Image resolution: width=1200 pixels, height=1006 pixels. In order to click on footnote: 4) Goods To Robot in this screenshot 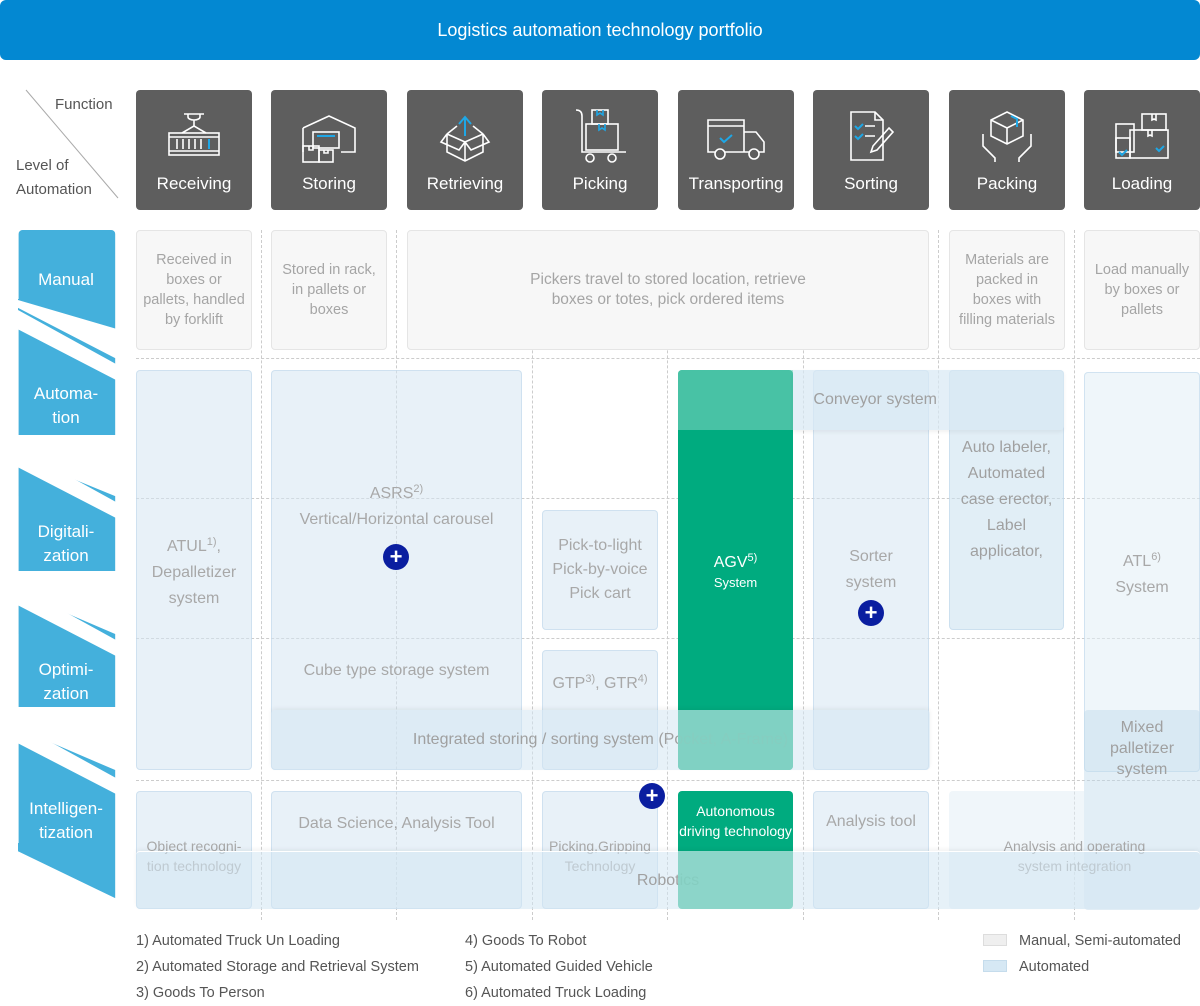, I will do `click(526, 941)`.